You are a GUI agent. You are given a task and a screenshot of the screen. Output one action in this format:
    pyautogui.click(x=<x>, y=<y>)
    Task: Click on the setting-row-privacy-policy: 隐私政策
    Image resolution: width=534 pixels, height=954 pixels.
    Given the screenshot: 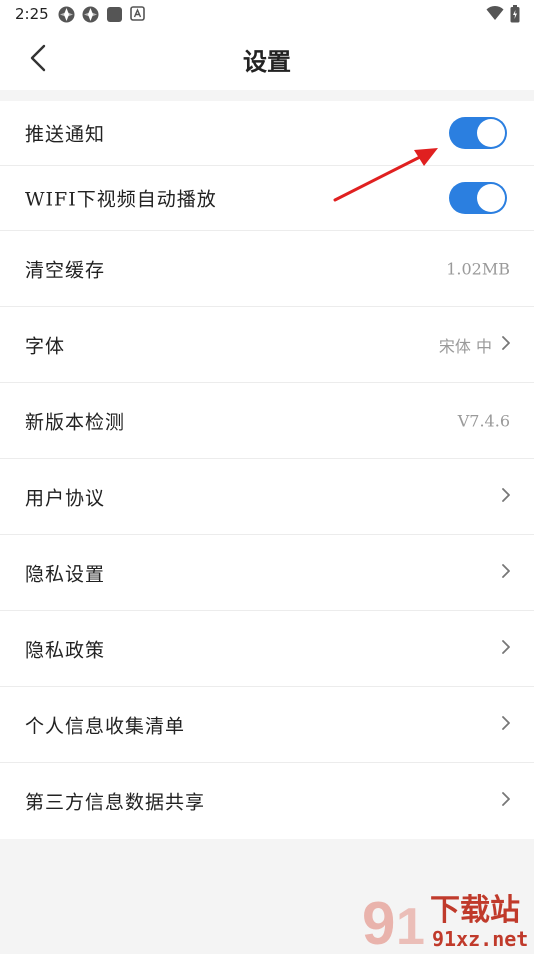 What is the action you would take?
    pyautogui.click(x=267, y=649)
    